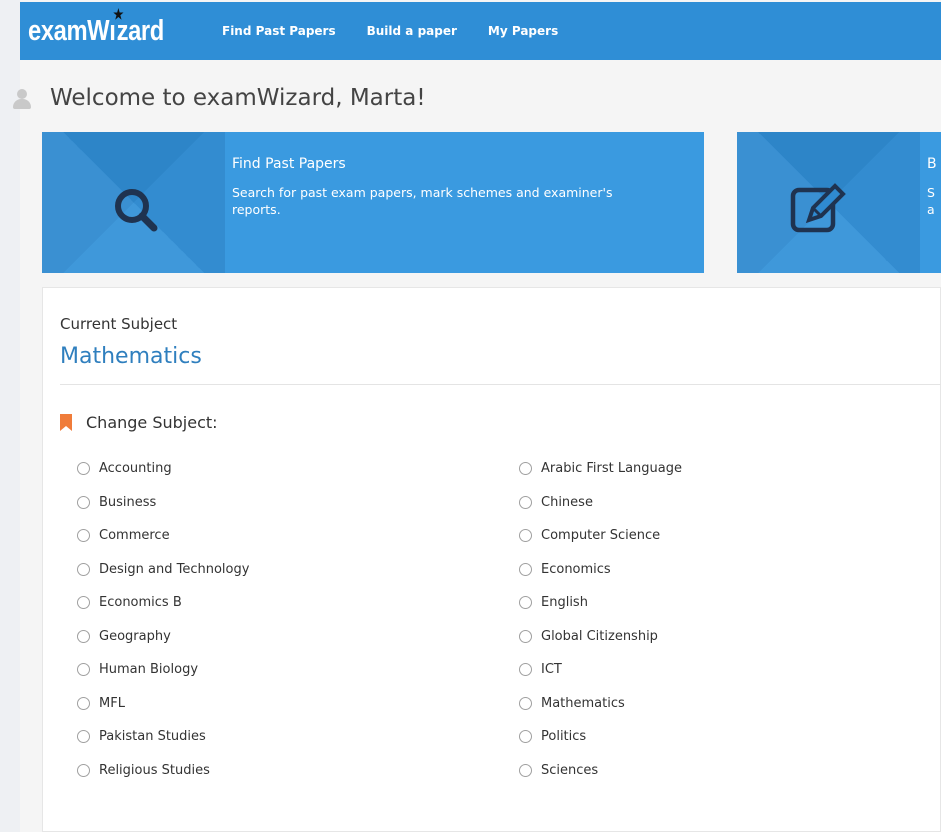 The width and height of the screenshot is (941, 832). Describe the element at coordinates (500, 384) in the screenshot. I see `divider` at that location.